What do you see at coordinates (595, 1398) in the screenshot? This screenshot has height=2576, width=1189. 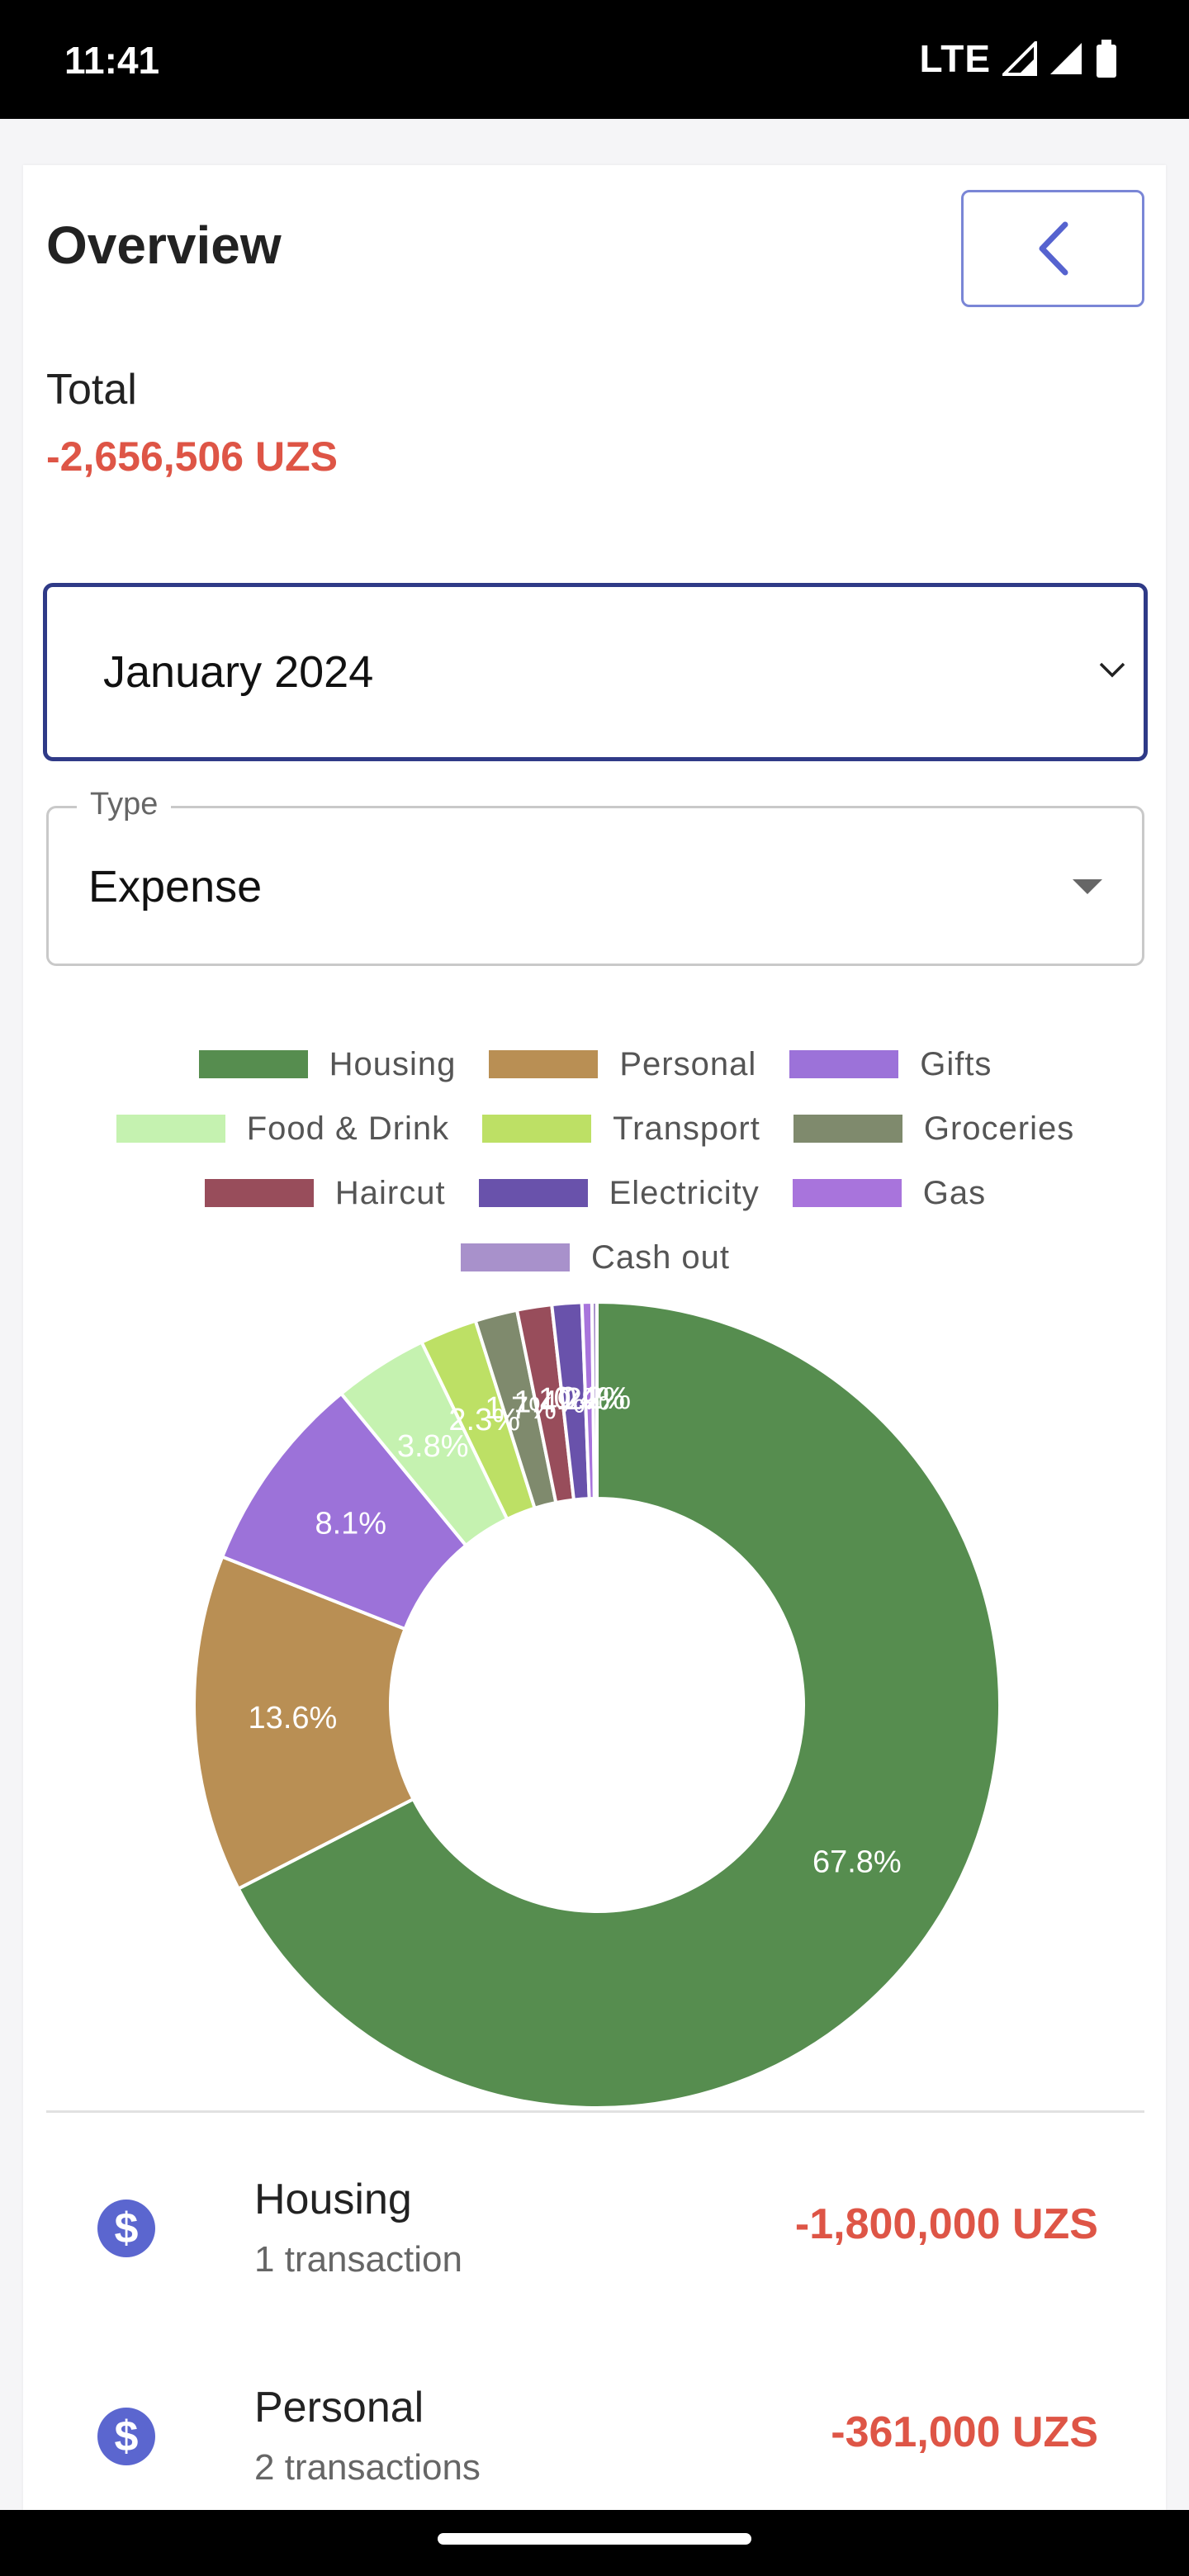 I see `donut-label: 0.2%` at bounding box center [595, 1398].